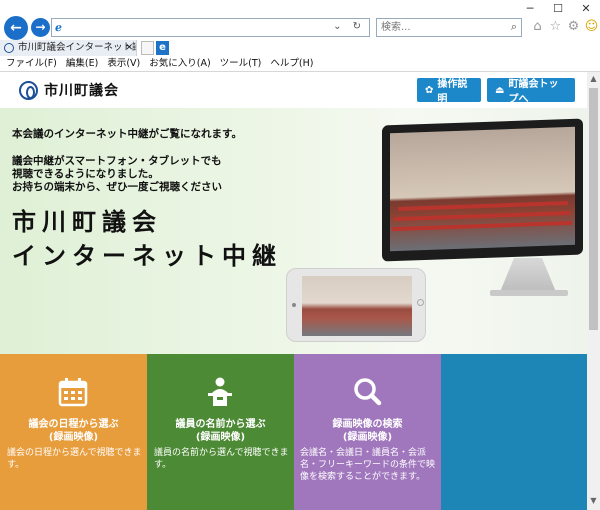  I want to click on phone-hall-image, so click(357, 306).